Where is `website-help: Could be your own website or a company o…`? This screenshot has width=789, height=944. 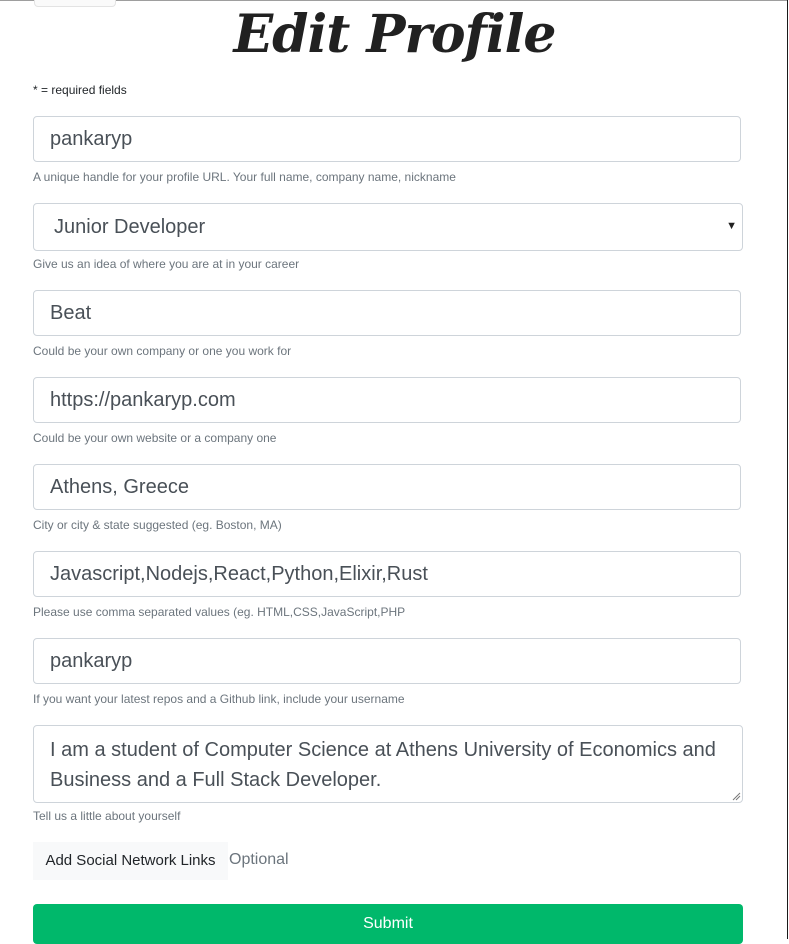
website-help: Could be your own website or a company o… is located at coordinates (155, 438).